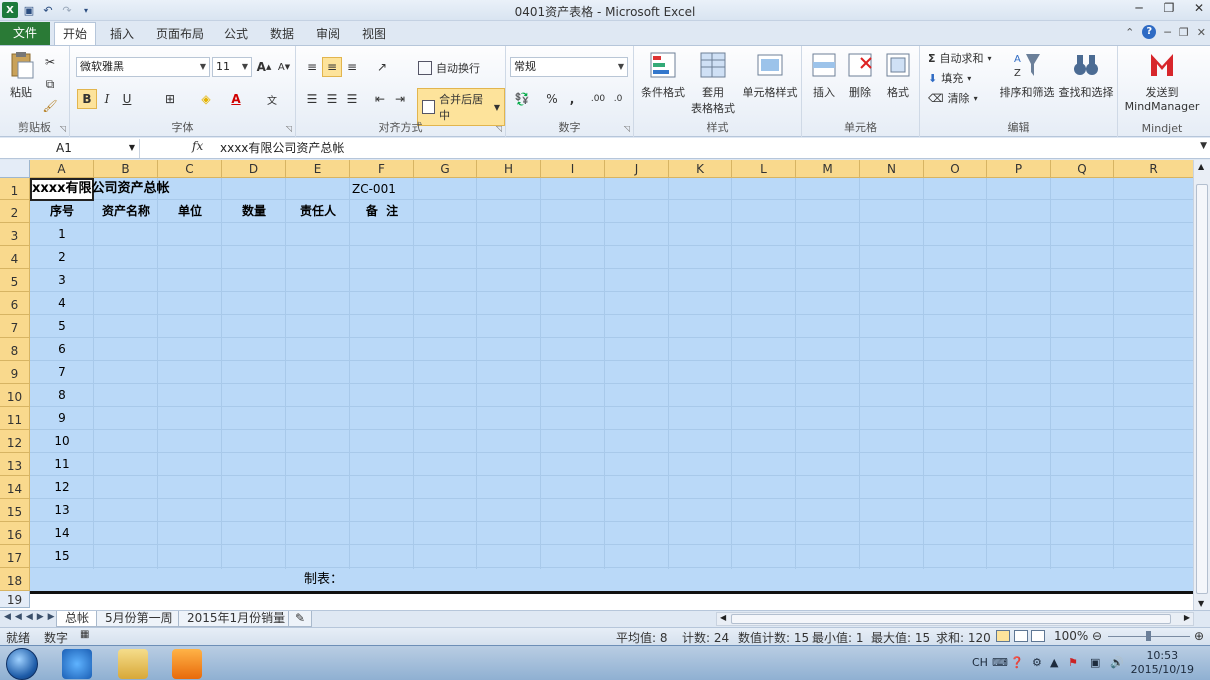 The width and height of the screenshot is (1210, 680). What do you see at coordinates (1201, 32) in the screenshot?
I see `doc-close-icon: ✕` at bounding box center [1201, 32].